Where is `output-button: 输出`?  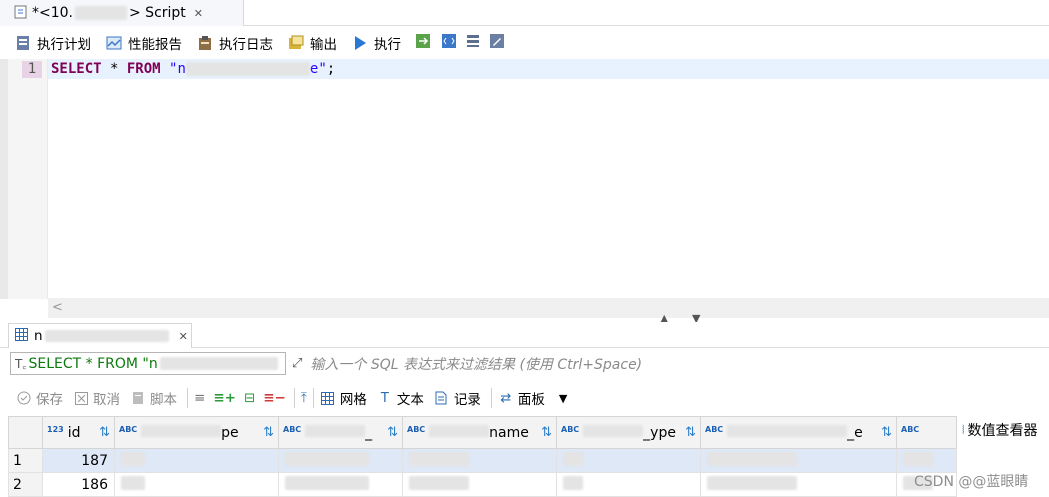 output-button: 输出 is located at coordinates (312, 43).